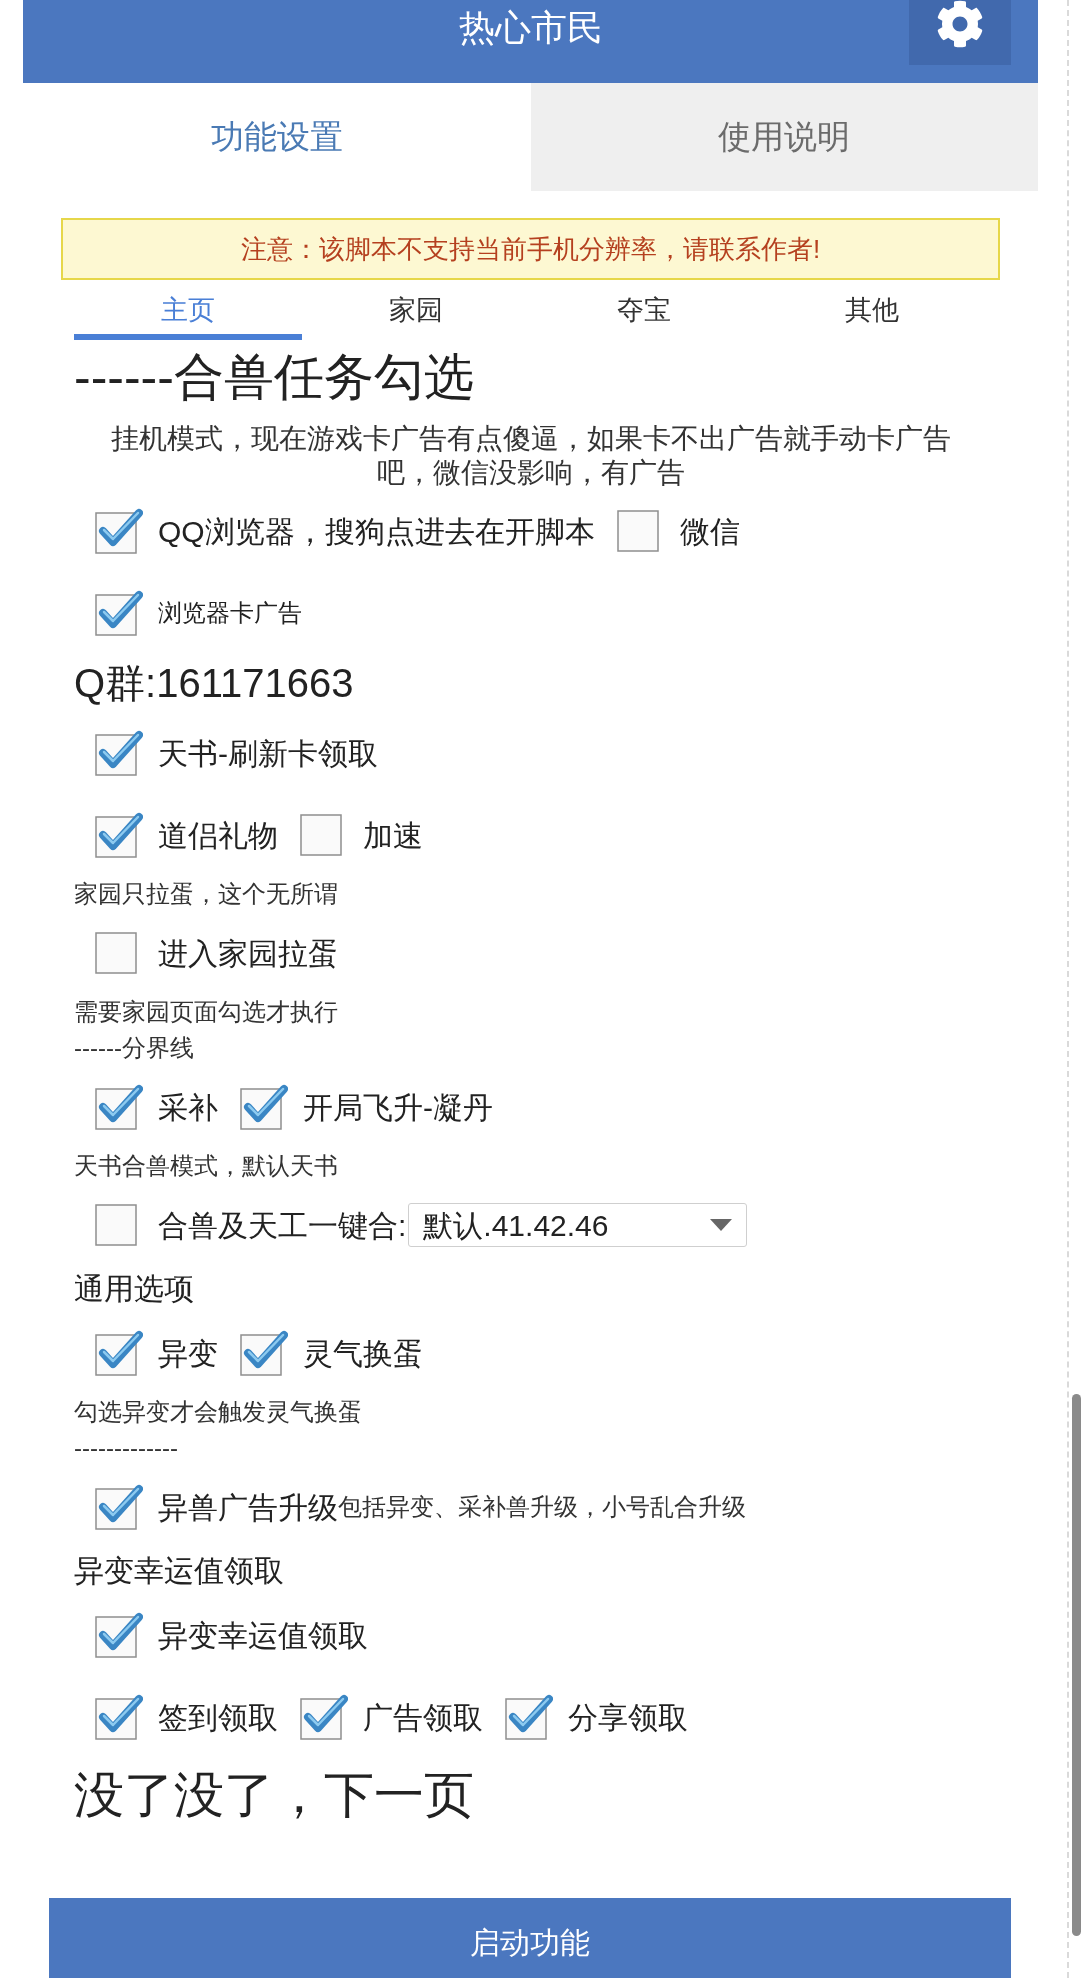 This screenshot has width=1090, height=1978. Describe the element at coordinates (218, 1717) in the screenshot. I see `checkbox-label: 签到领取` at that location.